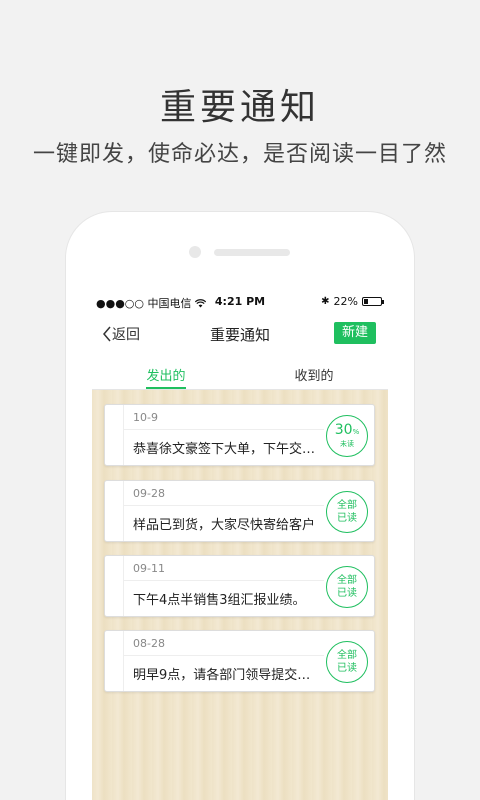  Describe the element at coordinates (314, 374) in the screenshot. I see `tab-received: 收到的` at that location.